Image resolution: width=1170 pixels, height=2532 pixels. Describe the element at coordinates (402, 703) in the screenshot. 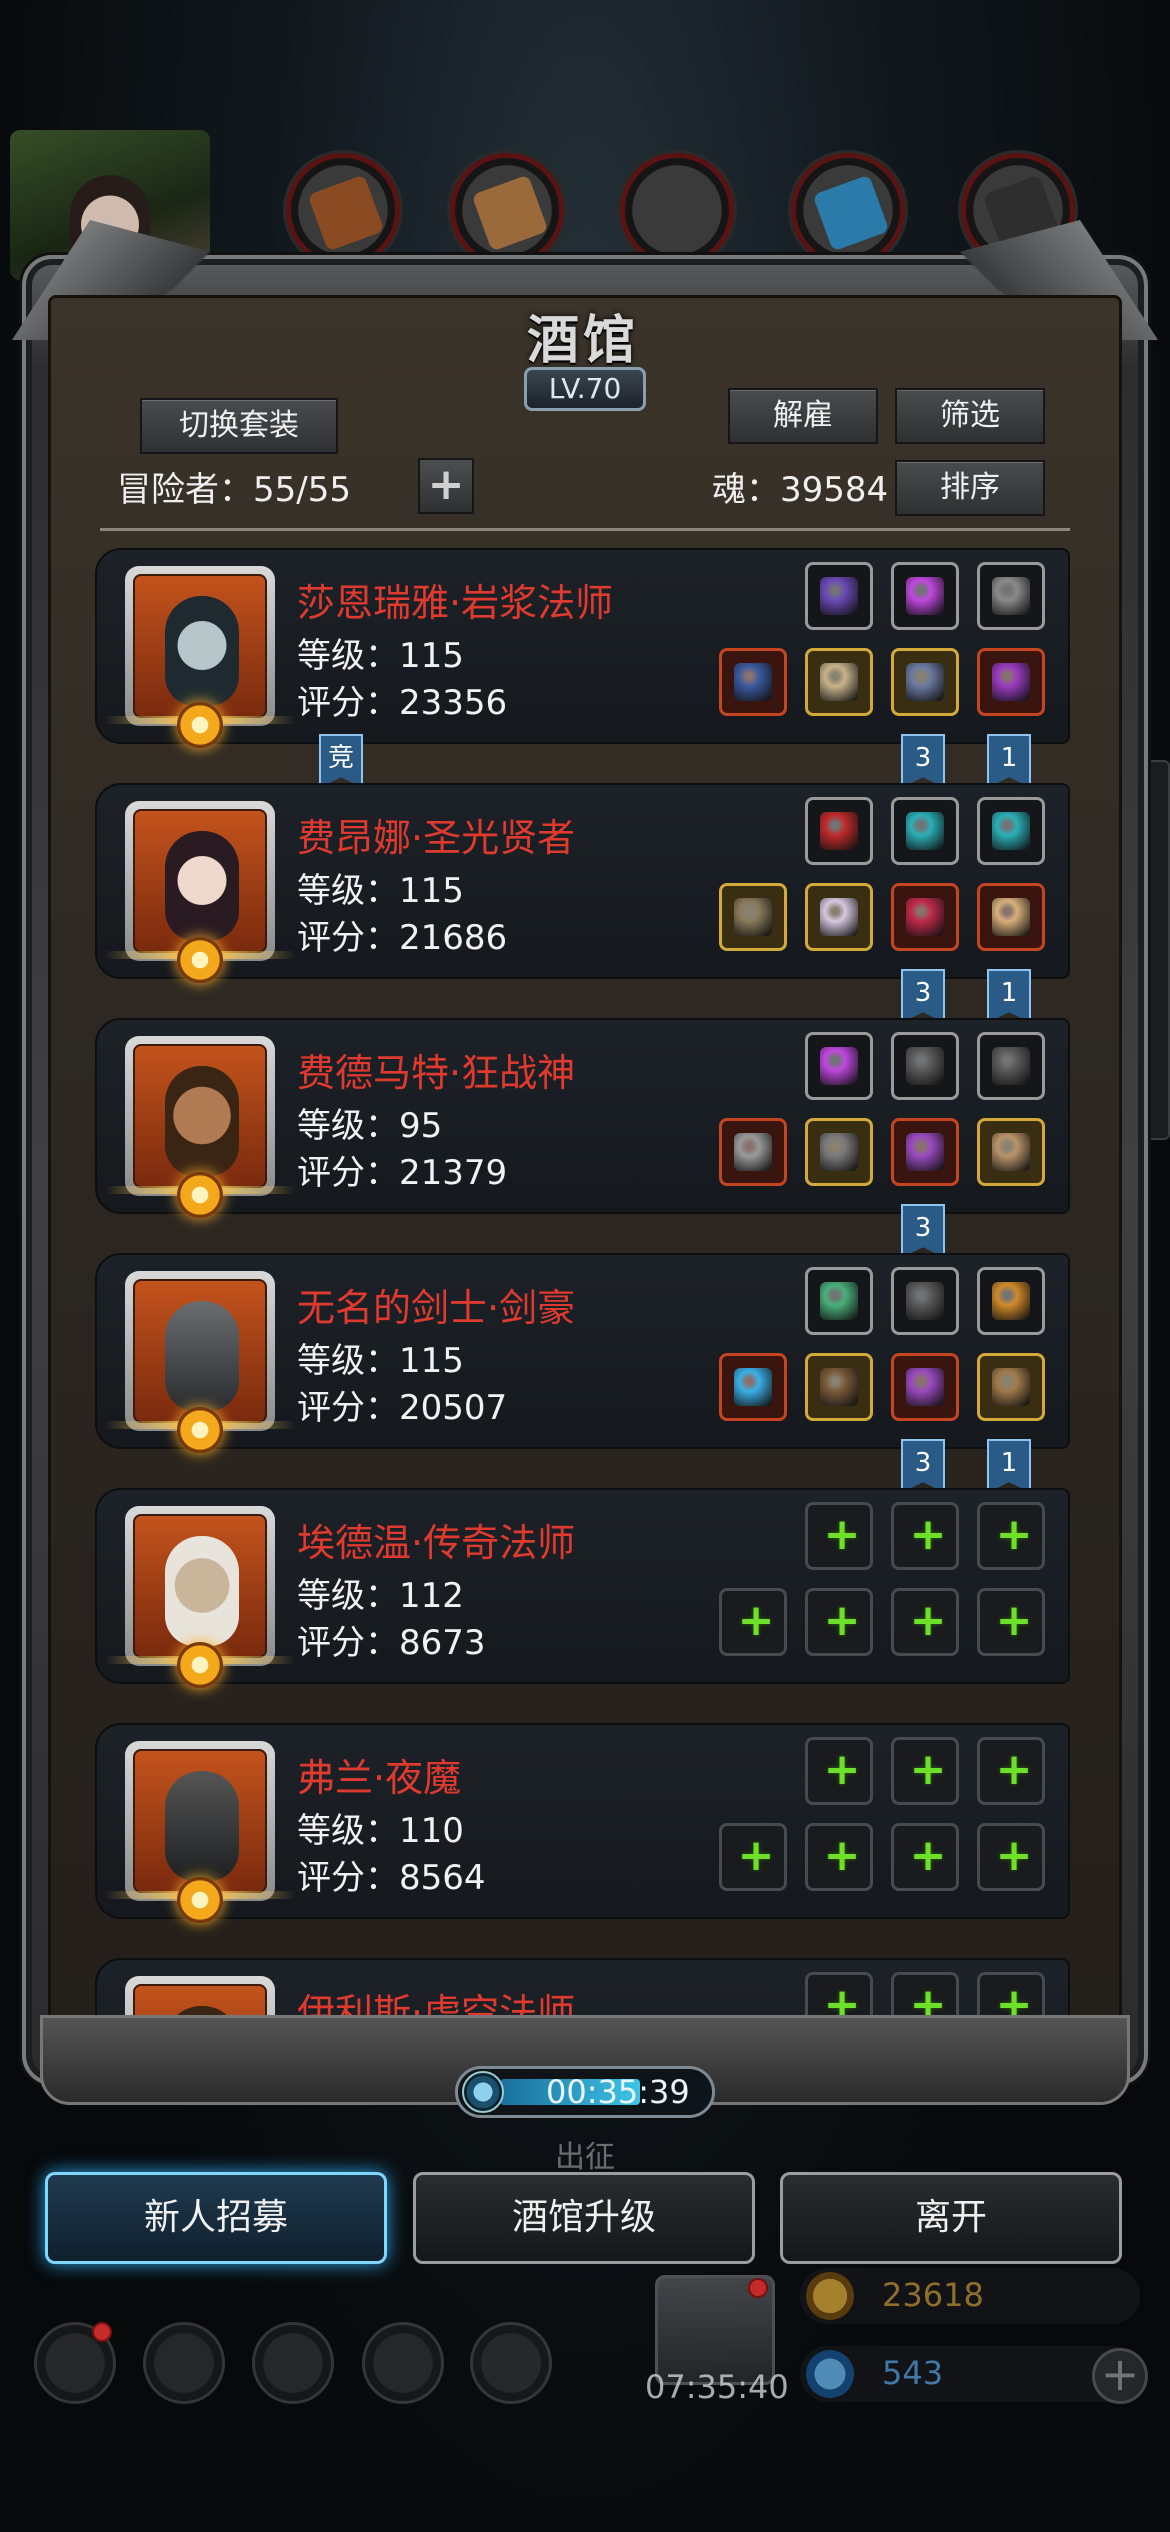

I see `hero-score: 评分：23356` at that location.